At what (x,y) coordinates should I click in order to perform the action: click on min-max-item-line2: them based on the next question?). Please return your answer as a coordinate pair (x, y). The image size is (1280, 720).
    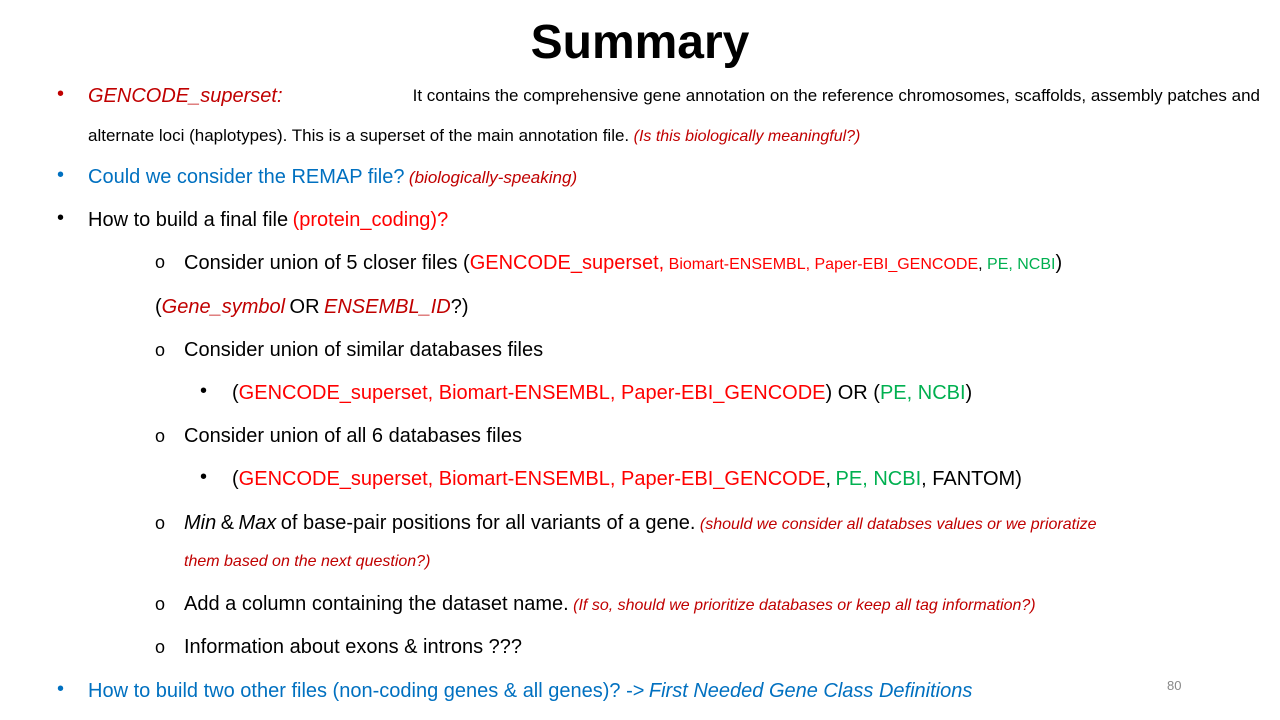
    Looking at the image, I should click on (307, 562).